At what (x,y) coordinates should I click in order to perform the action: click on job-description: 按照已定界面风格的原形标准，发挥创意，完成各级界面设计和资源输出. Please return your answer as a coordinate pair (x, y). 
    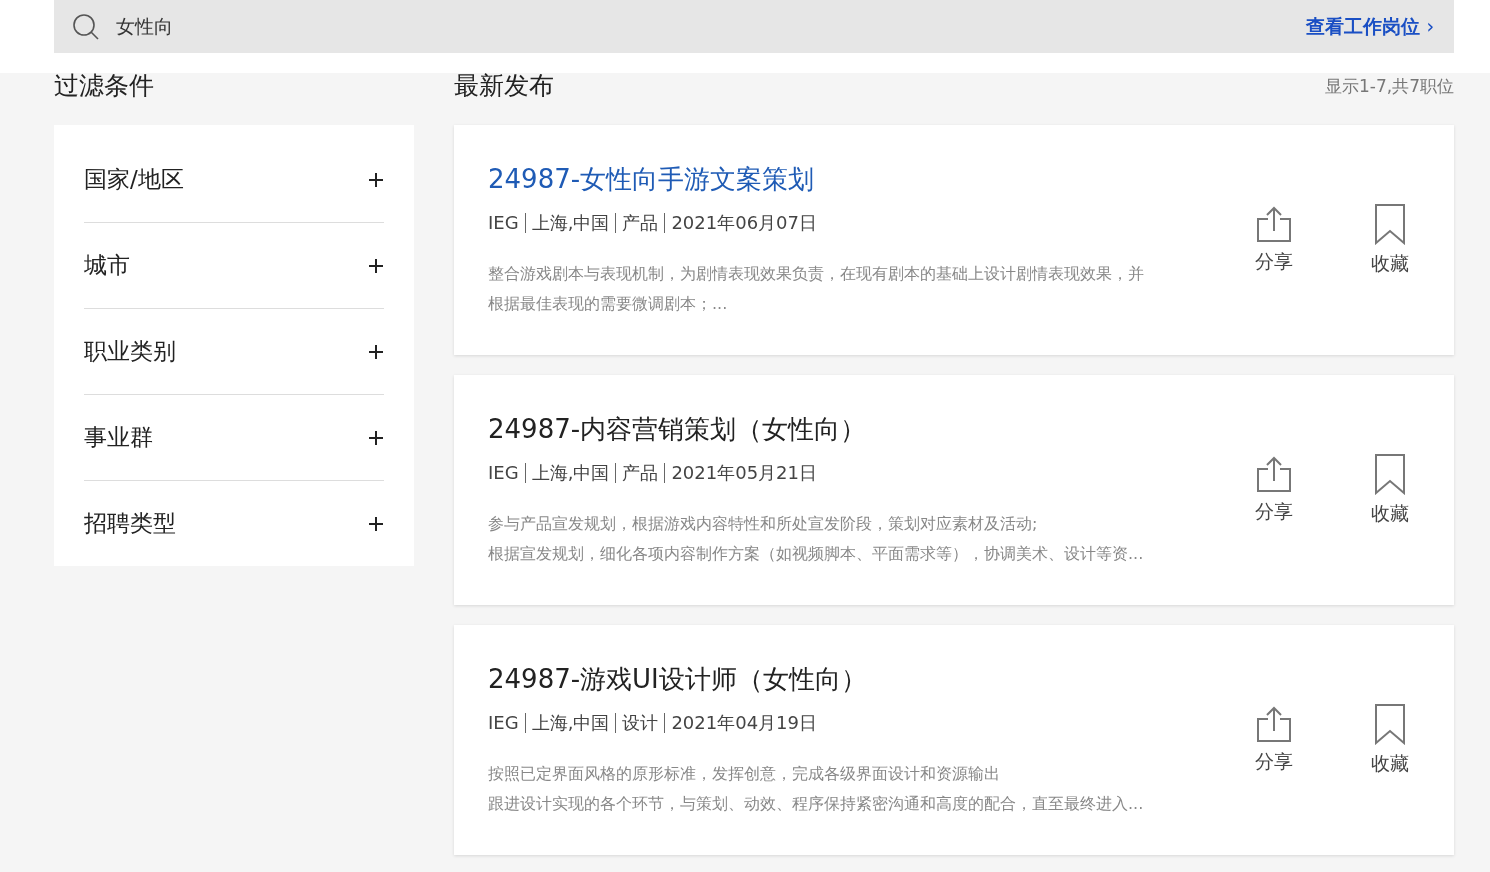
    Looking at the image, I should click on (744, 773).